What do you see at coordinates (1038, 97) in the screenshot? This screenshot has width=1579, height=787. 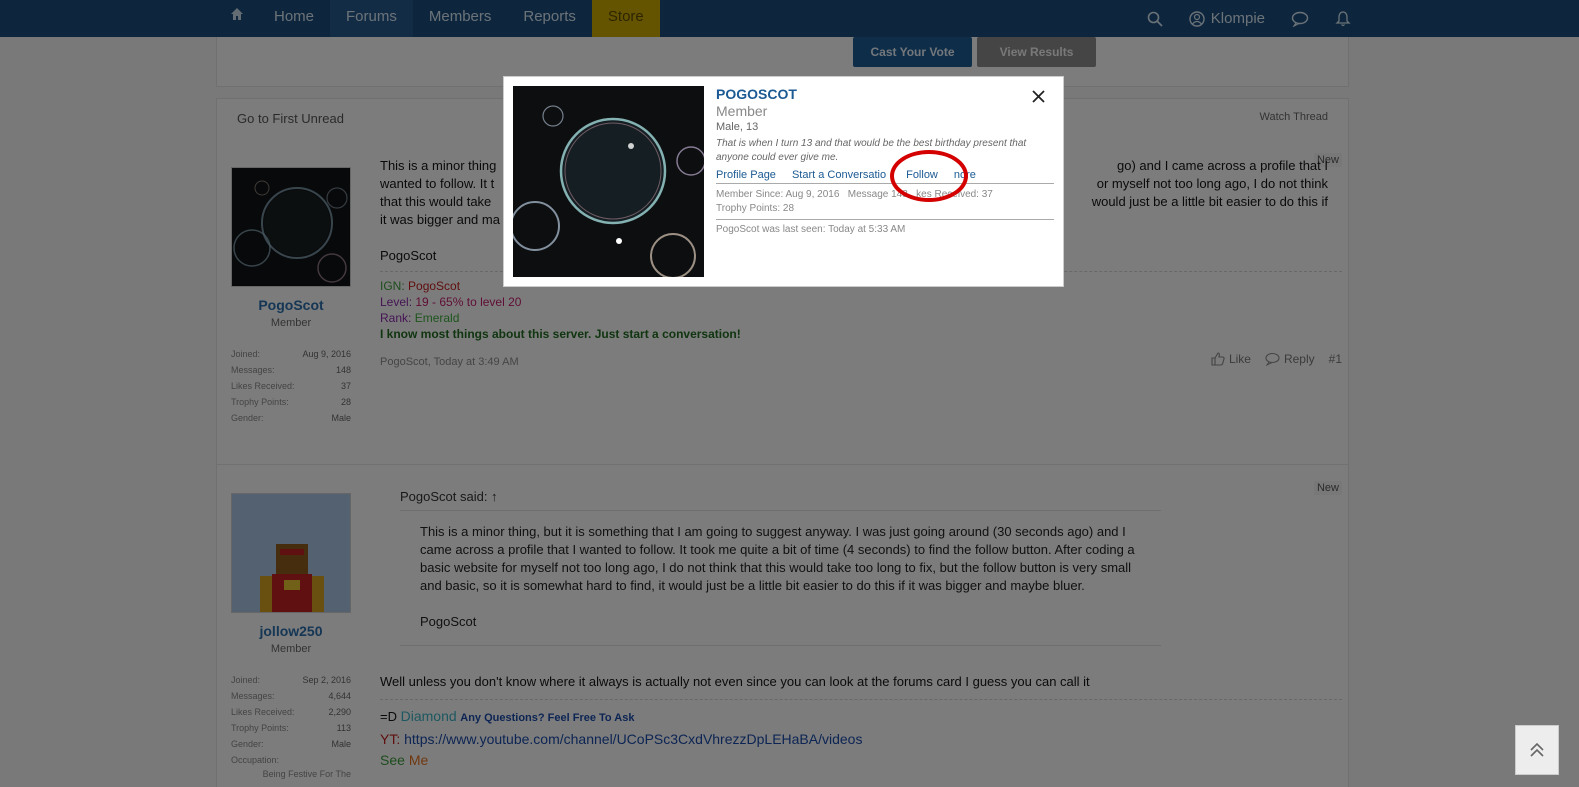 I see `close-icon` at bounding box center [1038, 97].